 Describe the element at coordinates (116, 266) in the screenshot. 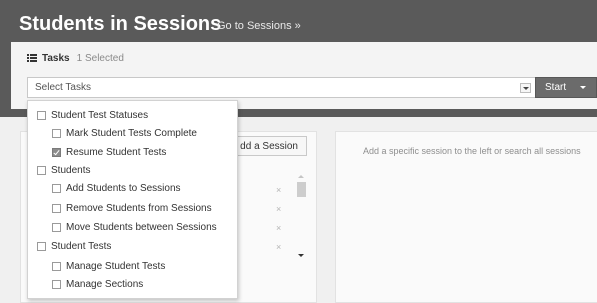

I see `menu-item-label: Manage Student Tests` at that location.